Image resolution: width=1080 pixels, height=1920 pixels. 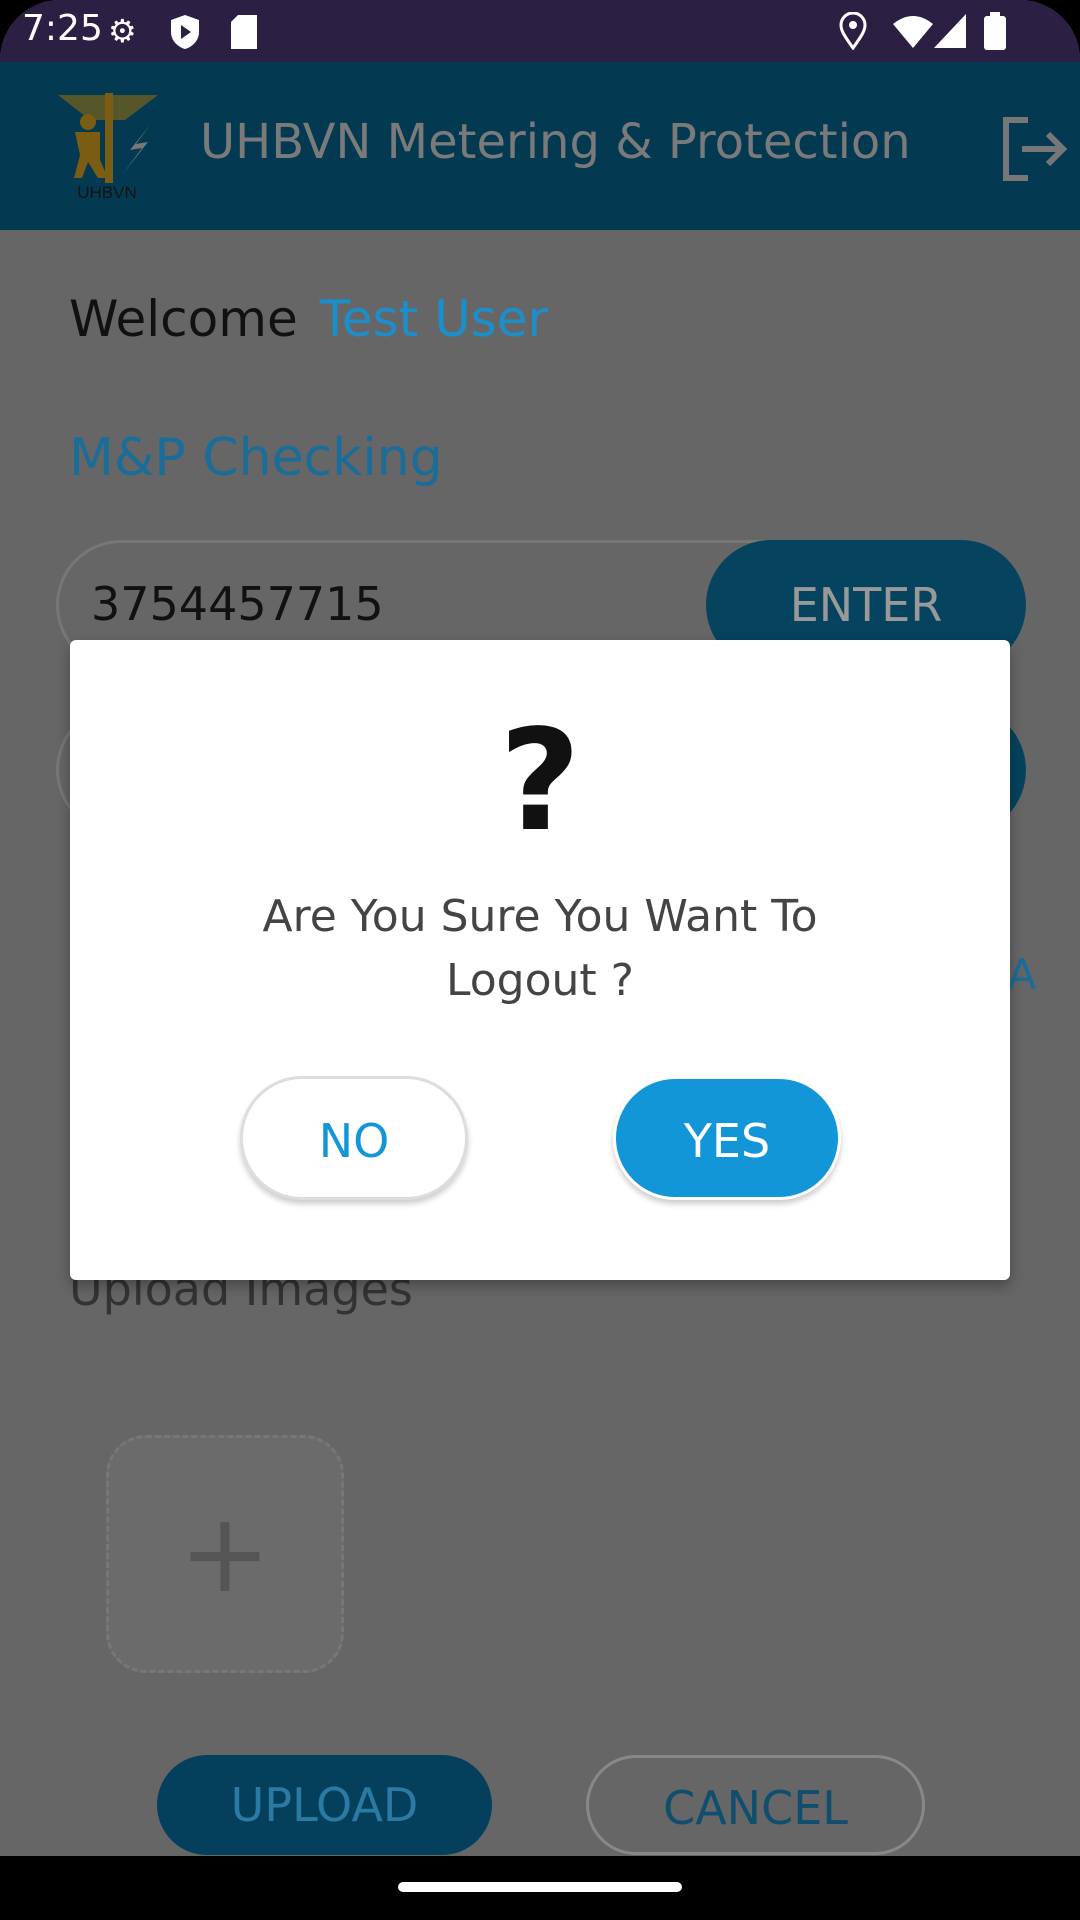 What do you see at coordinates (183, 319) in the screenshot?
I see `welcome-label: Welcome` at bounding box center [183, 319].